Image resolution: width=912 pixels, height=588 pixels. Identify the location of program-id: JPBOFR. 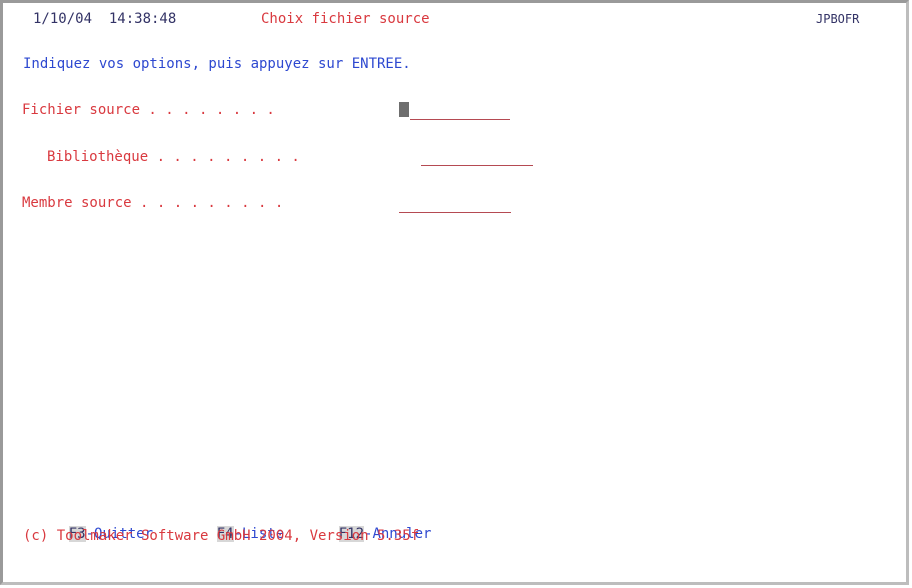
(838, 19).